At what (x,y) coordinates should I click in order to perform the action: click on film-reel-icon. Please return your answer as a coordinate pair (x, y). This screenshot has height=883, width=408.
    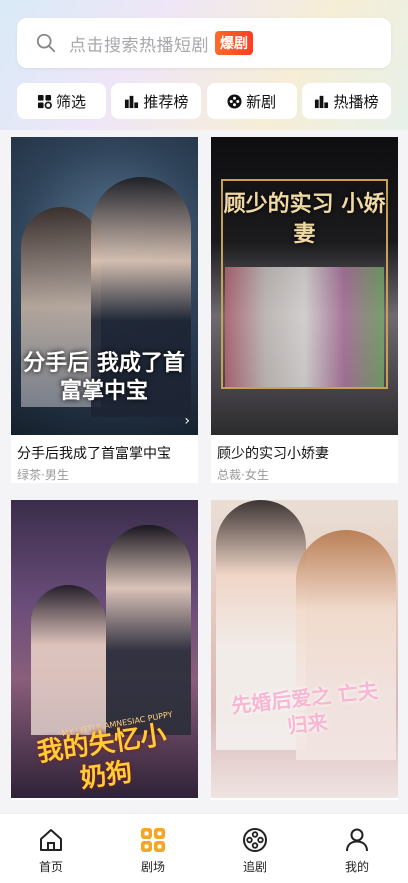
    Looking at the image, I should click on (255, 840).